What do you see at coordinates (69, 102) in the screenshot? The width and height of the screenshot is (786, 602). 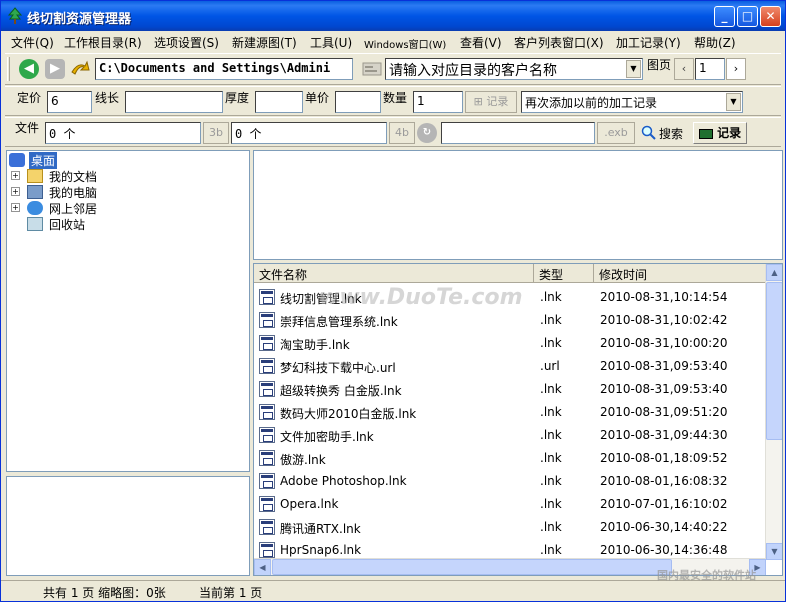 I see `price-input: 6` at bounding box center [69, 102].